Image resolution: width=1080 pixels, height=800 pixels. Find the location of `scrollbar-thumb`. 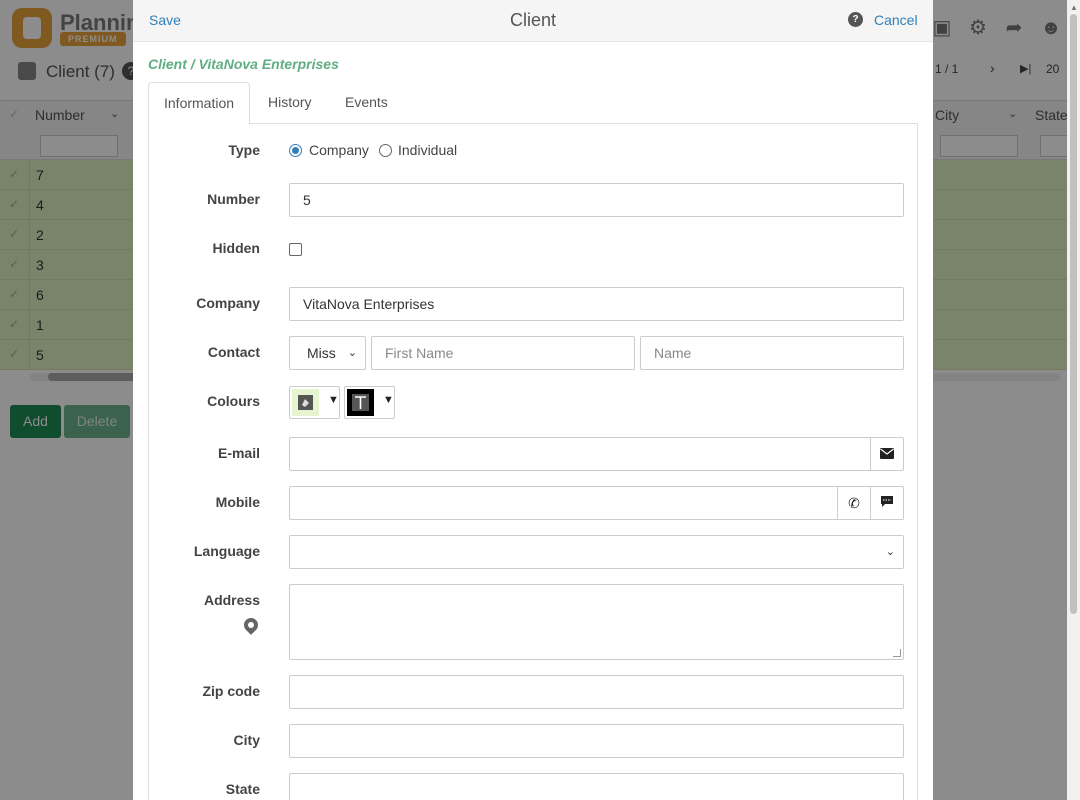

scrollbar-thumb is located at coordinates (1073, 314).